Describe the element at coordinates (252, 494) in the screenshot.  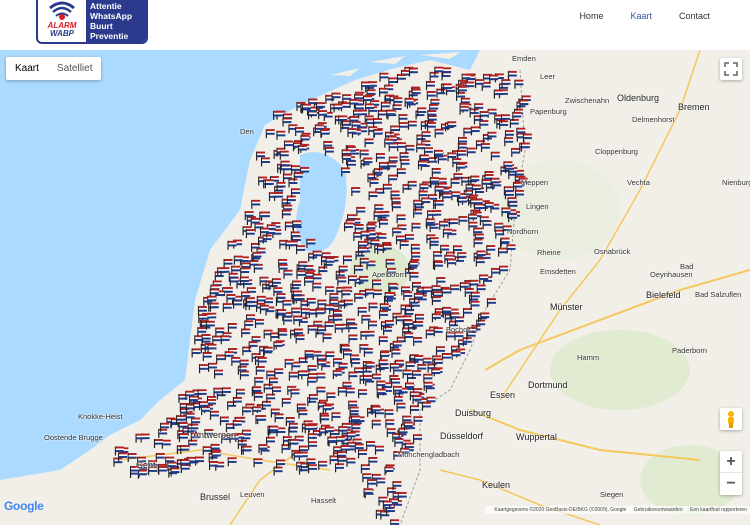
I see `city-label: Leuven` at that location.